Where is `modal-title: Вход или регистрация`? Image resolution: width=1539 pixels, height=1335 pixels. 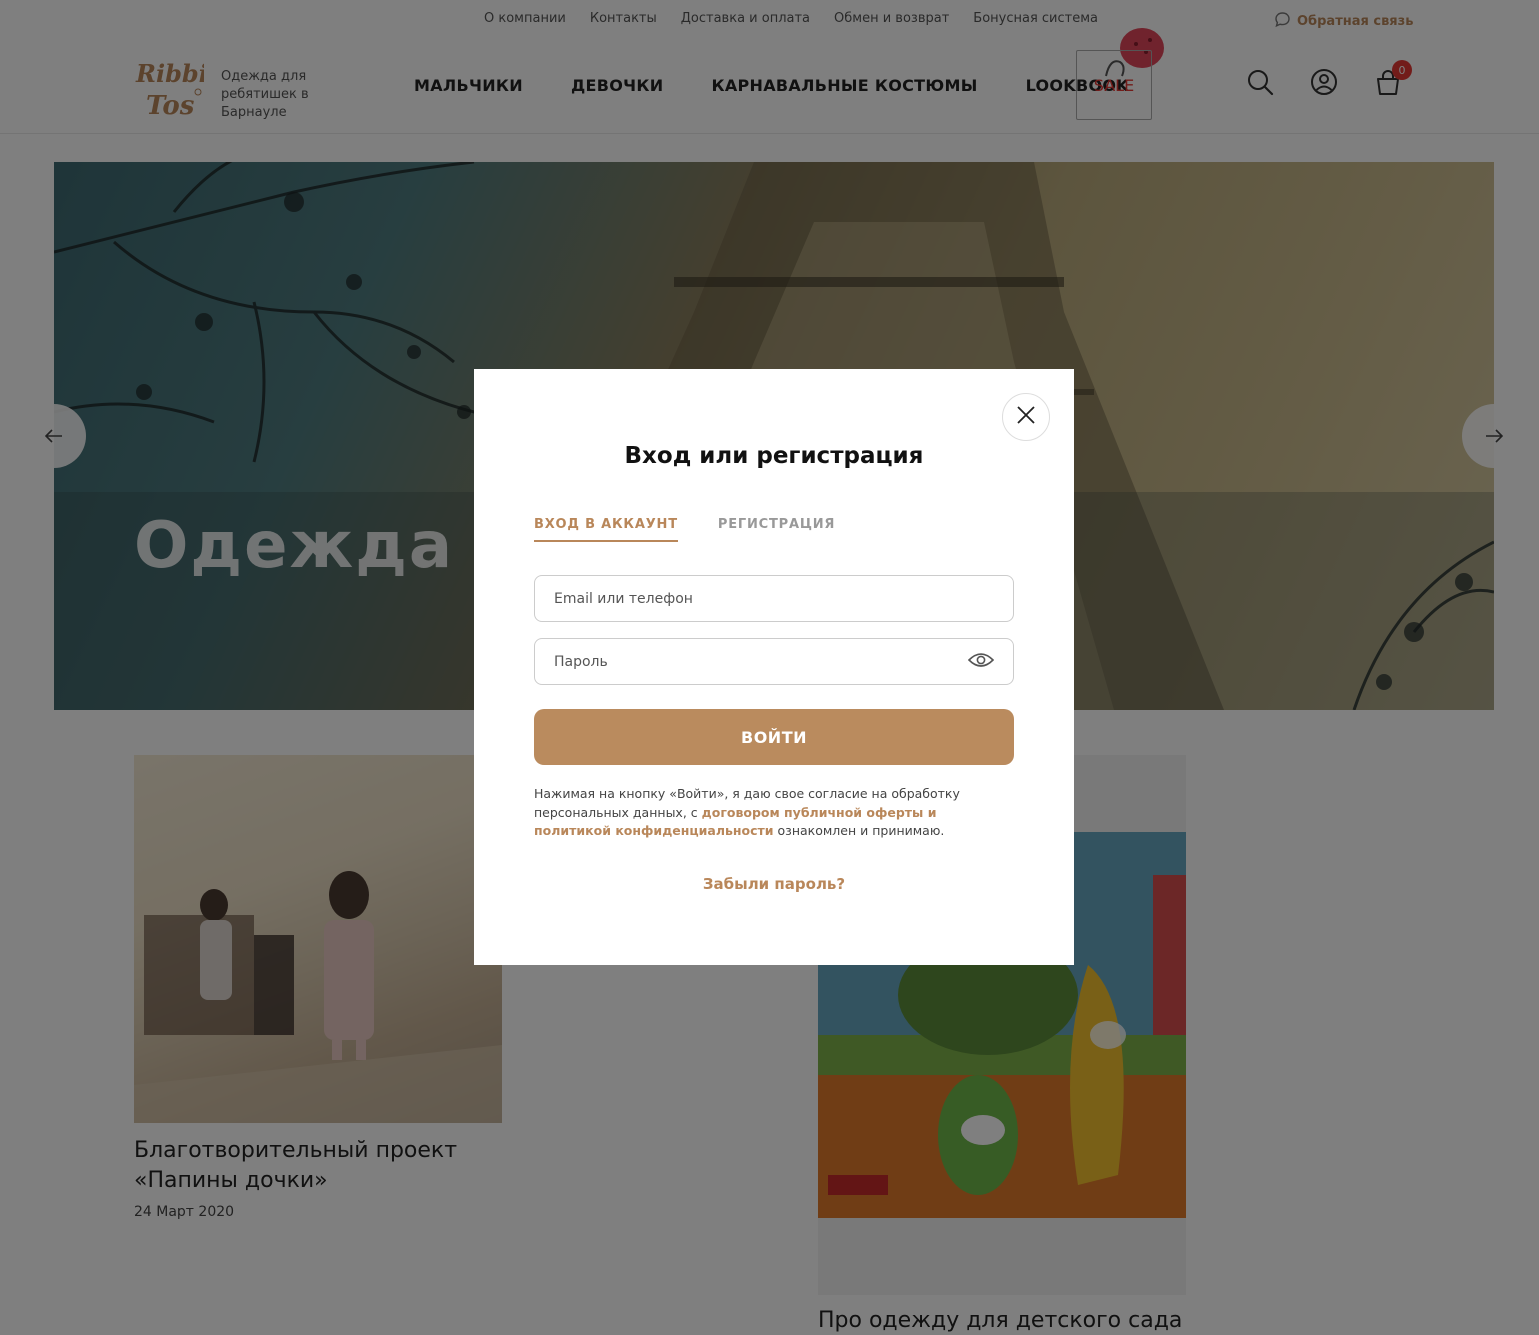
modal-title: Вход или регистрация is located at coordinates (774, 456).